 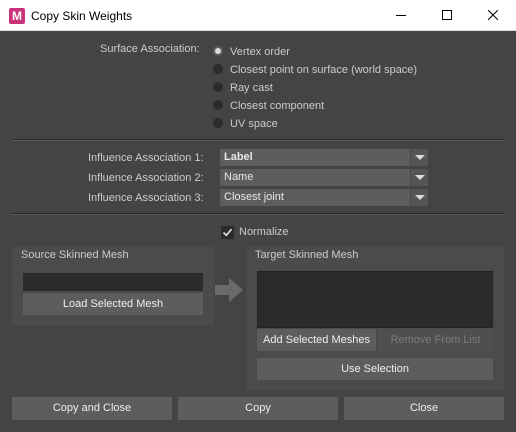 I want to click on maximize-button, so click(x=447, y=15).